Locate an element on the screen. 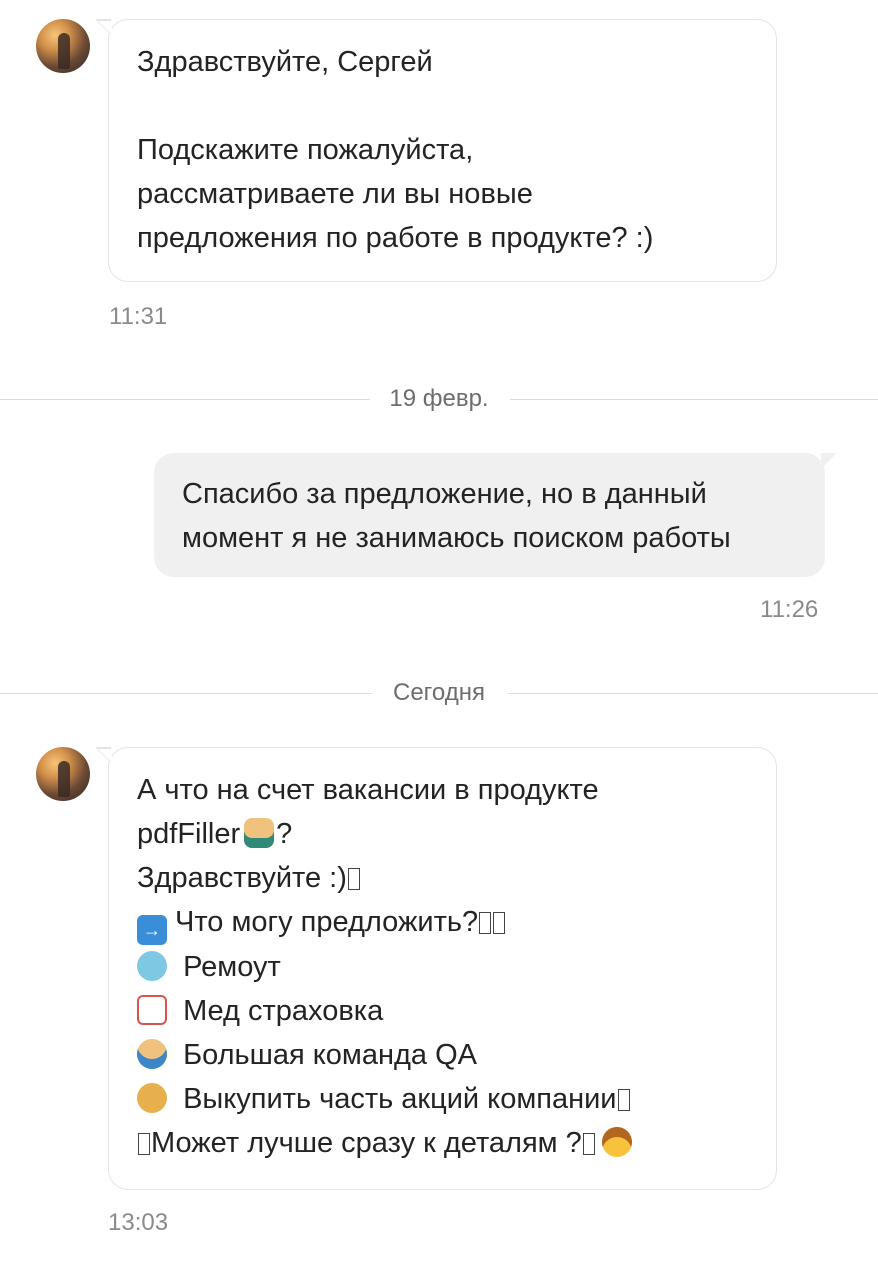  message-line: Мед страховка is located at coordinates (442, 1011).